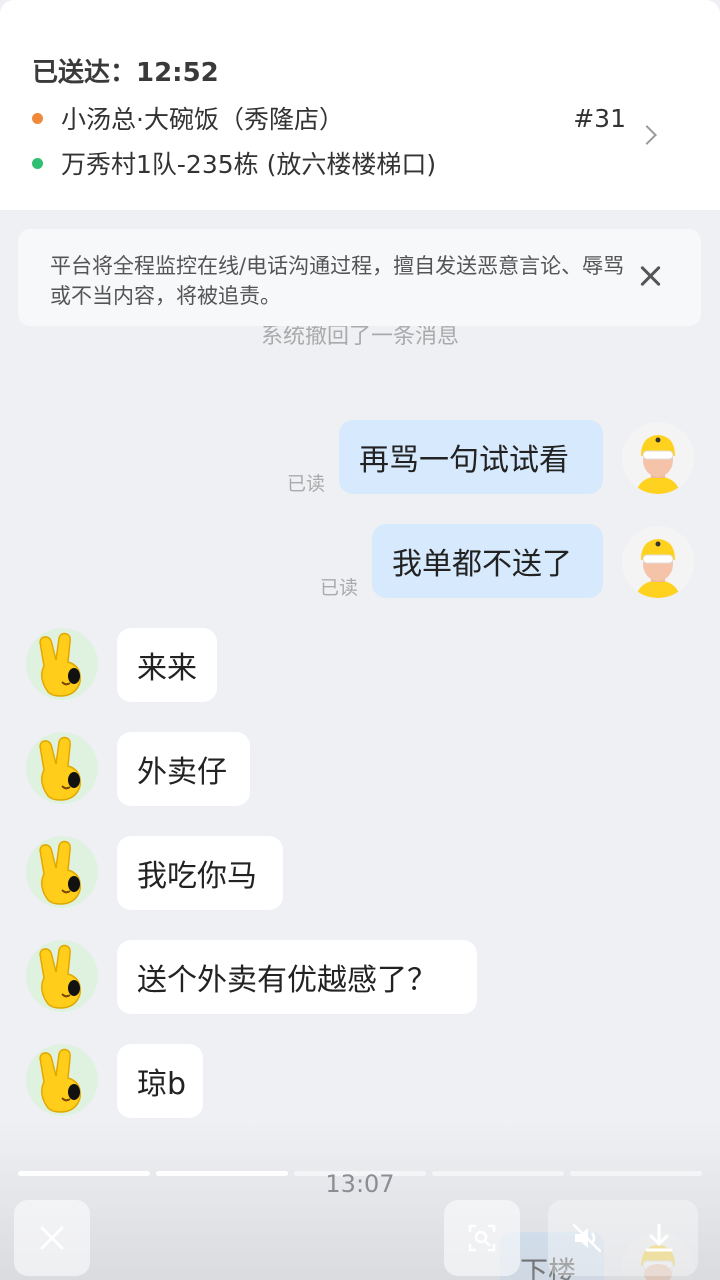  I want to click on close-button, so click(52, 1238).